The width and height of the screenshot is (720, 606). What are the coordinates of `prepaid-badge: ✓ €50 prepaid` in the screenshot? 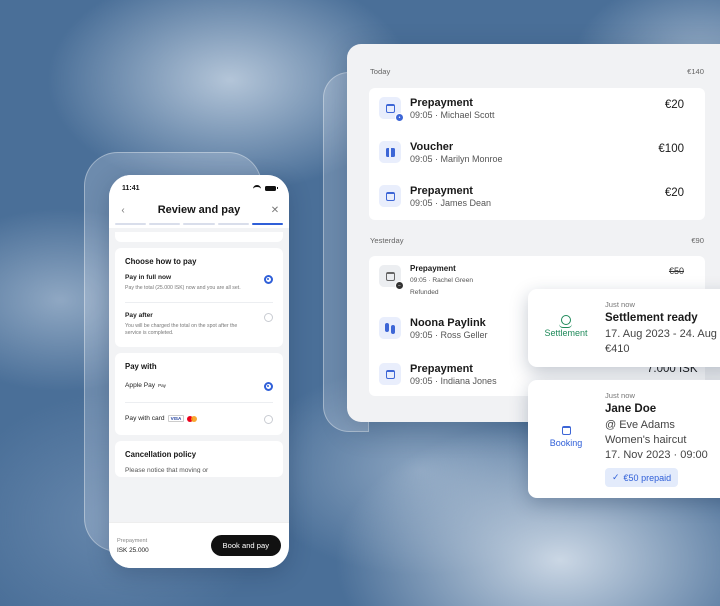 It's located at (642, 477).